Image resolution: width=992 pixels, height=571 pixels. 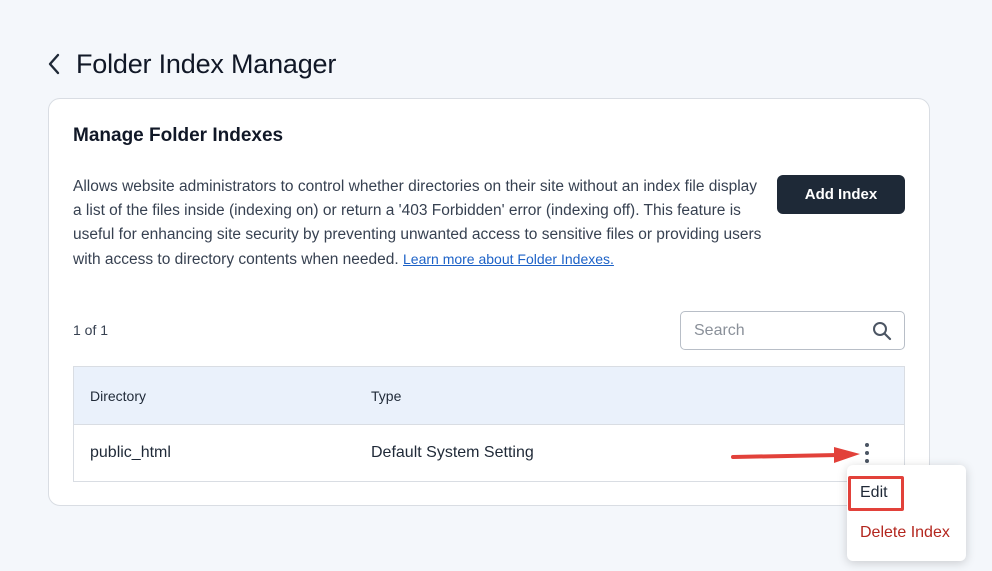 What do you see at coordinates (905, 533) in the screenshot?
I see `menu-item-delete-index: Delete Index` at bounding box center [905, 533].